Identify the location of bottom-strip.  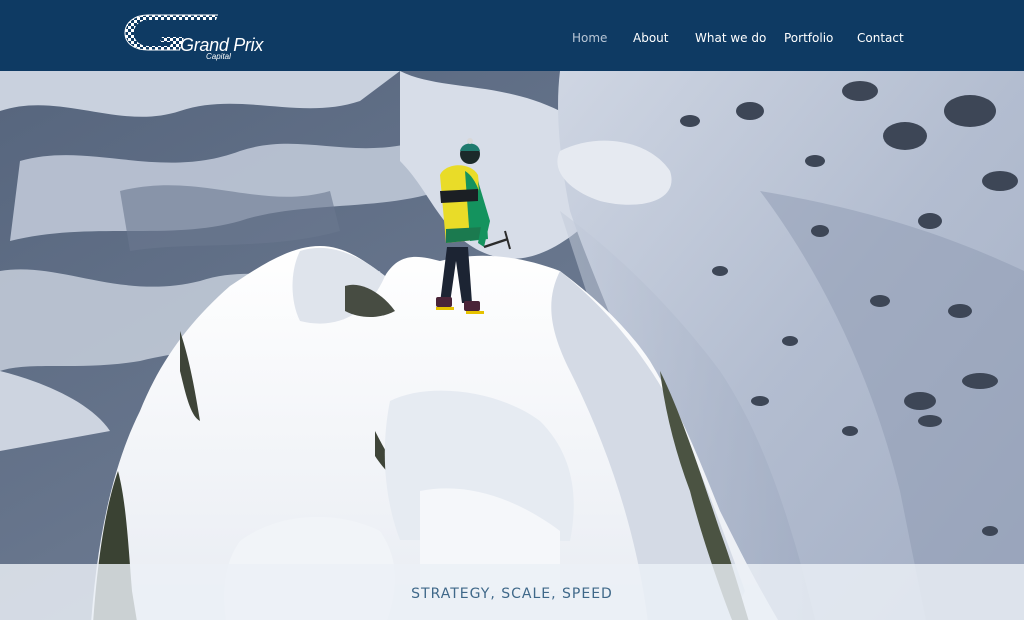
(512, 630).